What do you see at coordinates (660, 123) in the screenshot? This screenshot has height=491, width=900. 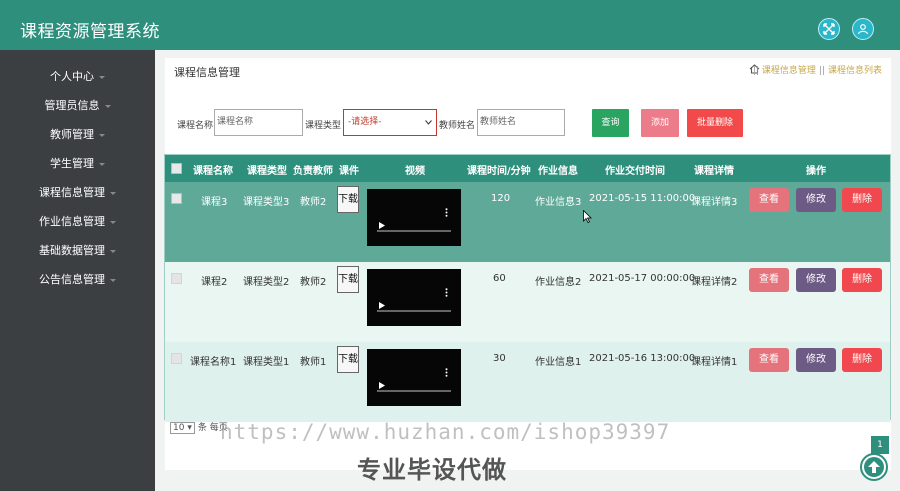 I see `add-button: 添加` at bounding box center [660, 123].